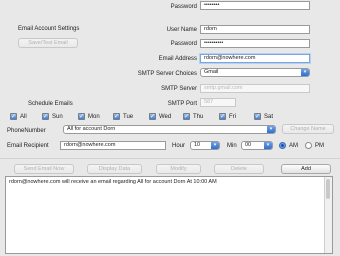  What do you see at coordinates (211, 72) in the screenshot?
I see `smtp-choice-value: Gmail` at bounding box center [211, 72].